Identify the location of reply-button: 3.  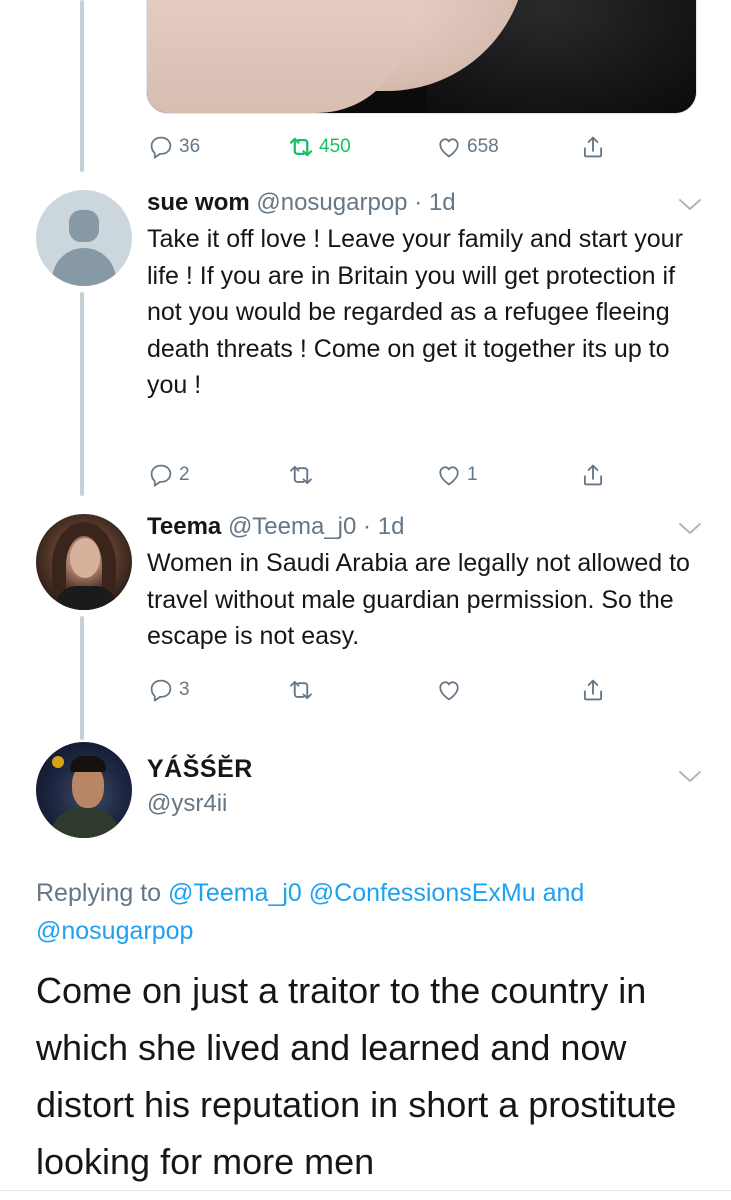
(168, 690).